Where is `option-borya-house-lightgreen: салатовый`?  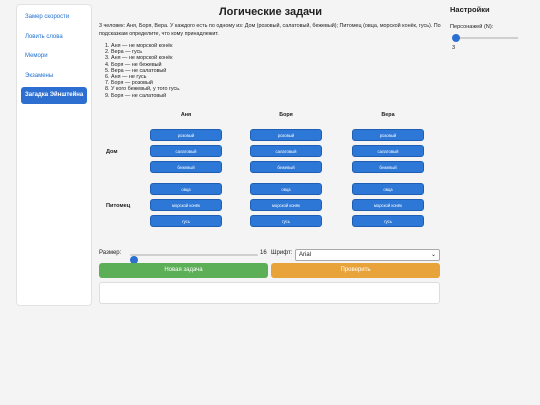
option-borya-house-lightgreen: салатовый is located at coordinates (286, 150).